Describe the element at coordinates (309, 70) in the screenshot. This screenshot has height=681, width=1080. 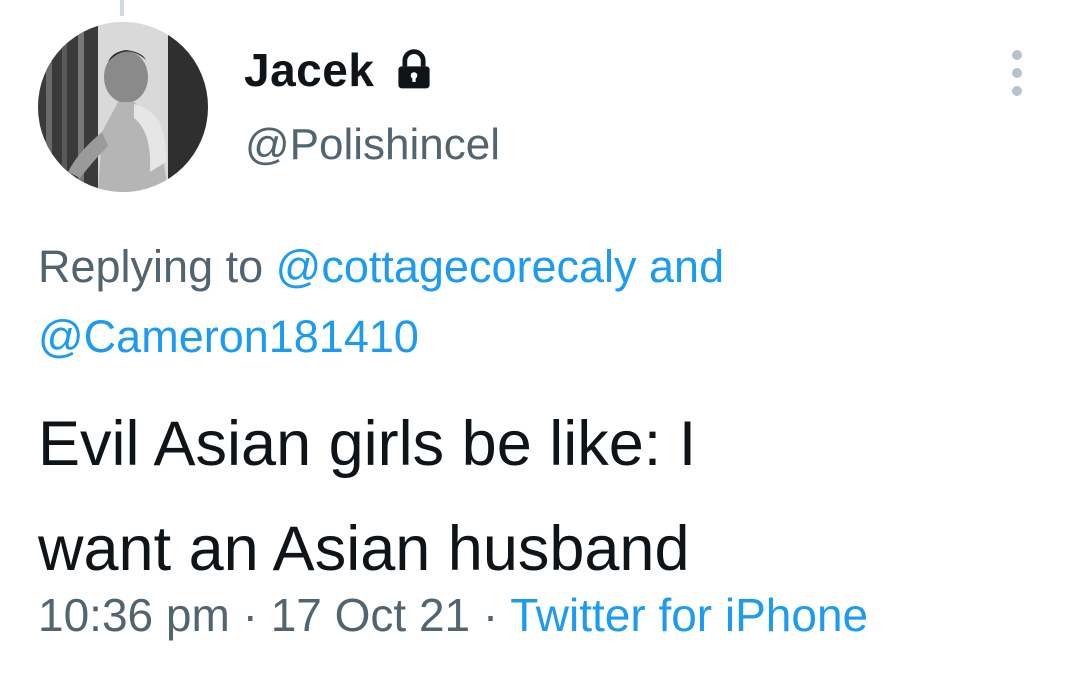
I see `author-display-name: Jacek` at that location.